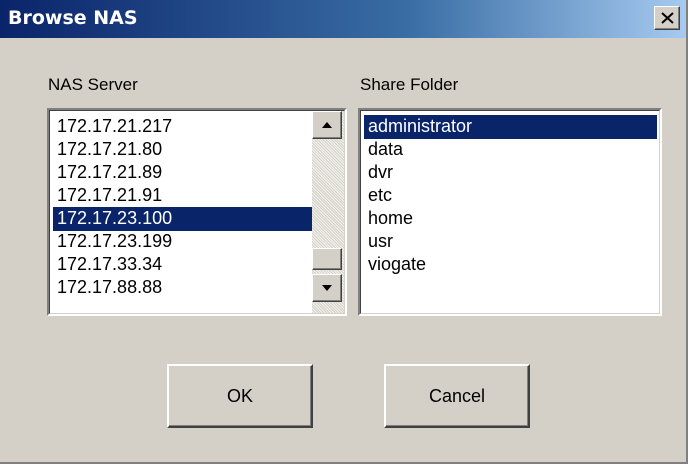 The image size is (688, 464). I want to click on list-item: usr, so click(510, 242).